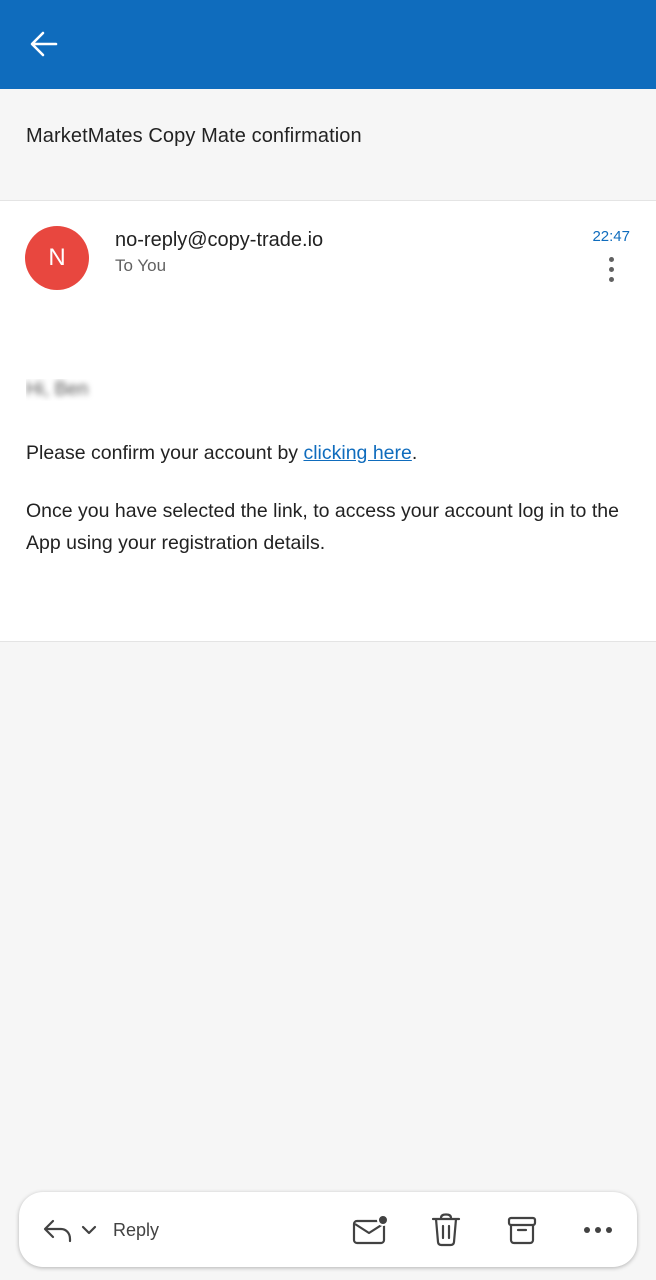  What do you see at coordinates (328, 1229) in the screenshot?
I see `bottom-action-bar: Reply` at bounding box center [328, 1229].